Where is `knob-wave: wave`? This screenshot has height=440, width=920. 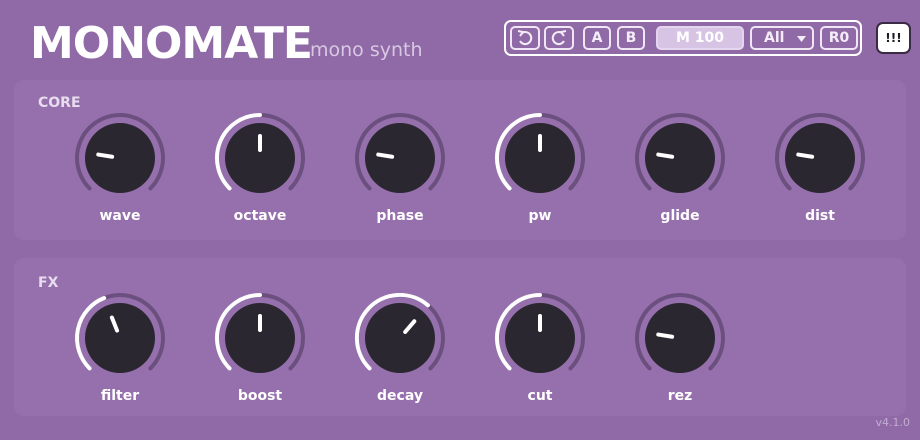 knob-wave: wave is located at coordinates (120, 173).